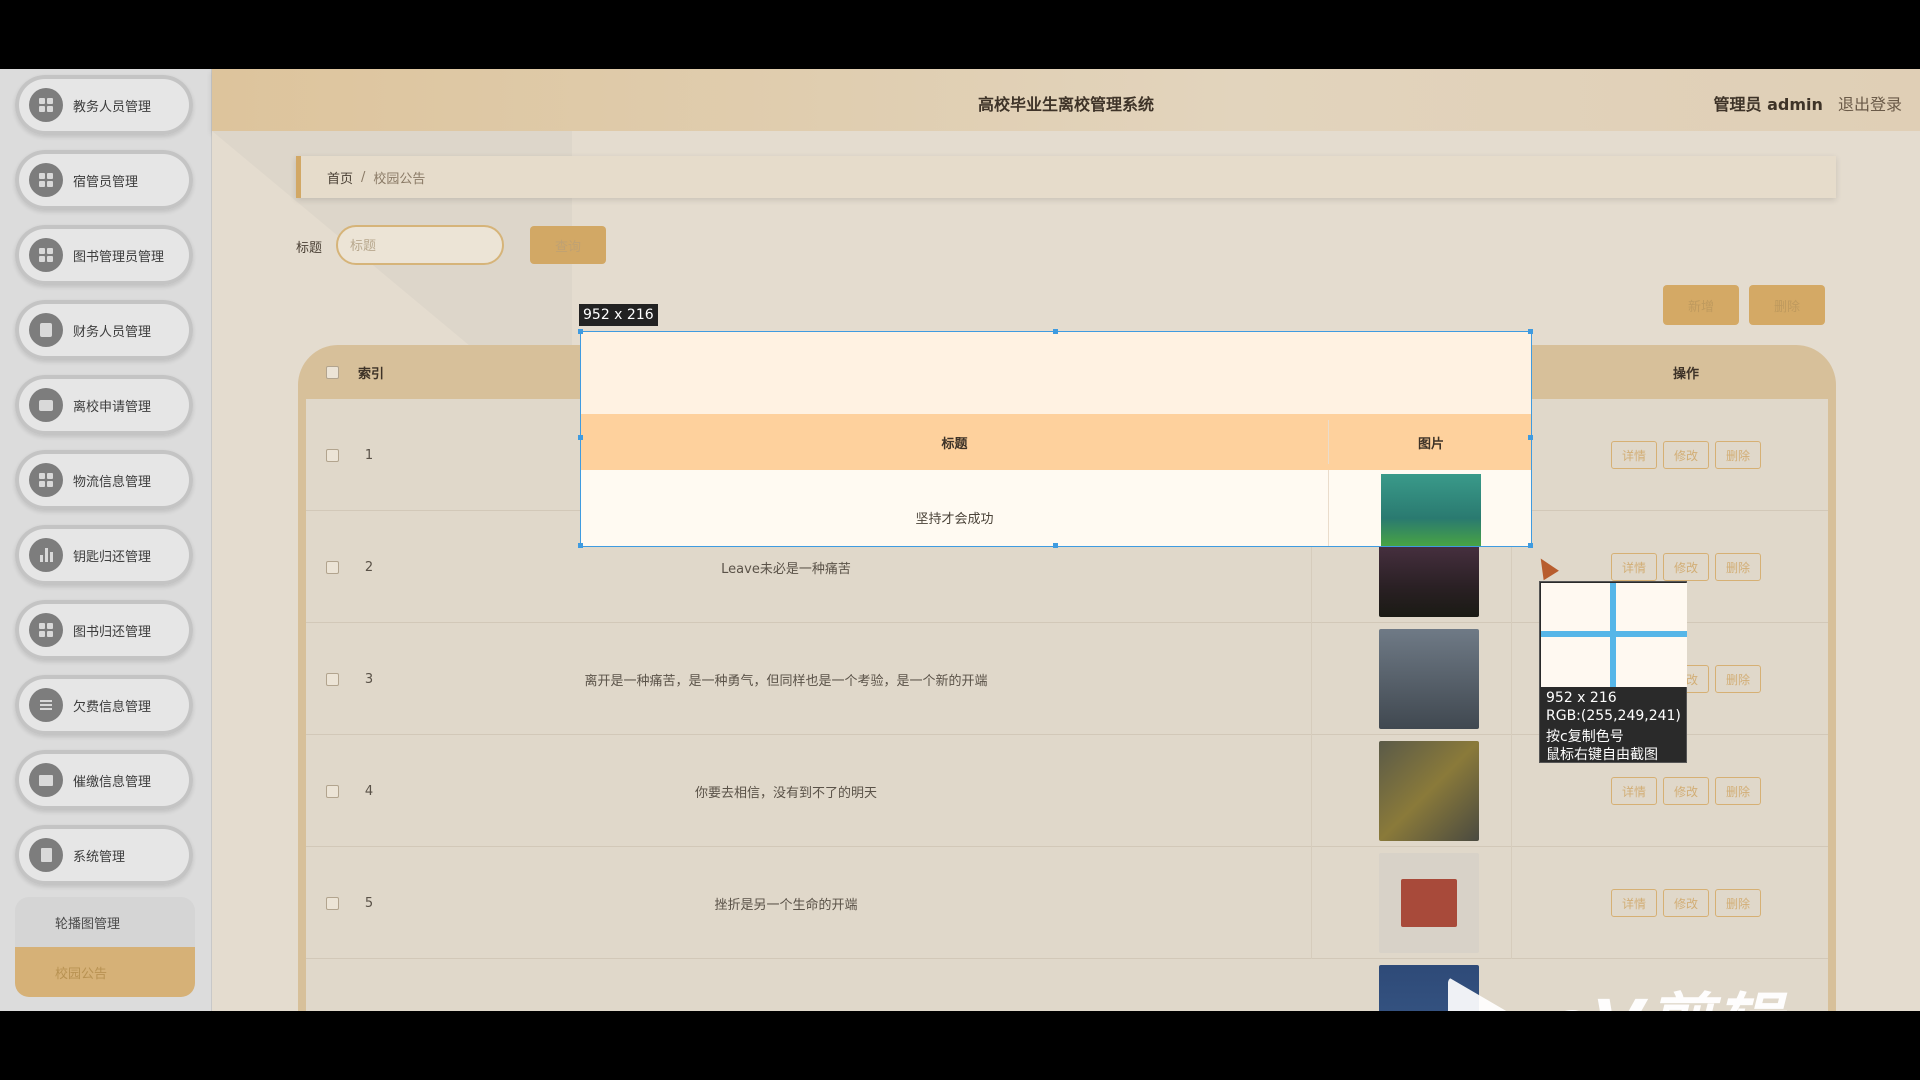 This screenshot has width=1920, height=1080. I want to click on row-index: 2, so click(369, 567).